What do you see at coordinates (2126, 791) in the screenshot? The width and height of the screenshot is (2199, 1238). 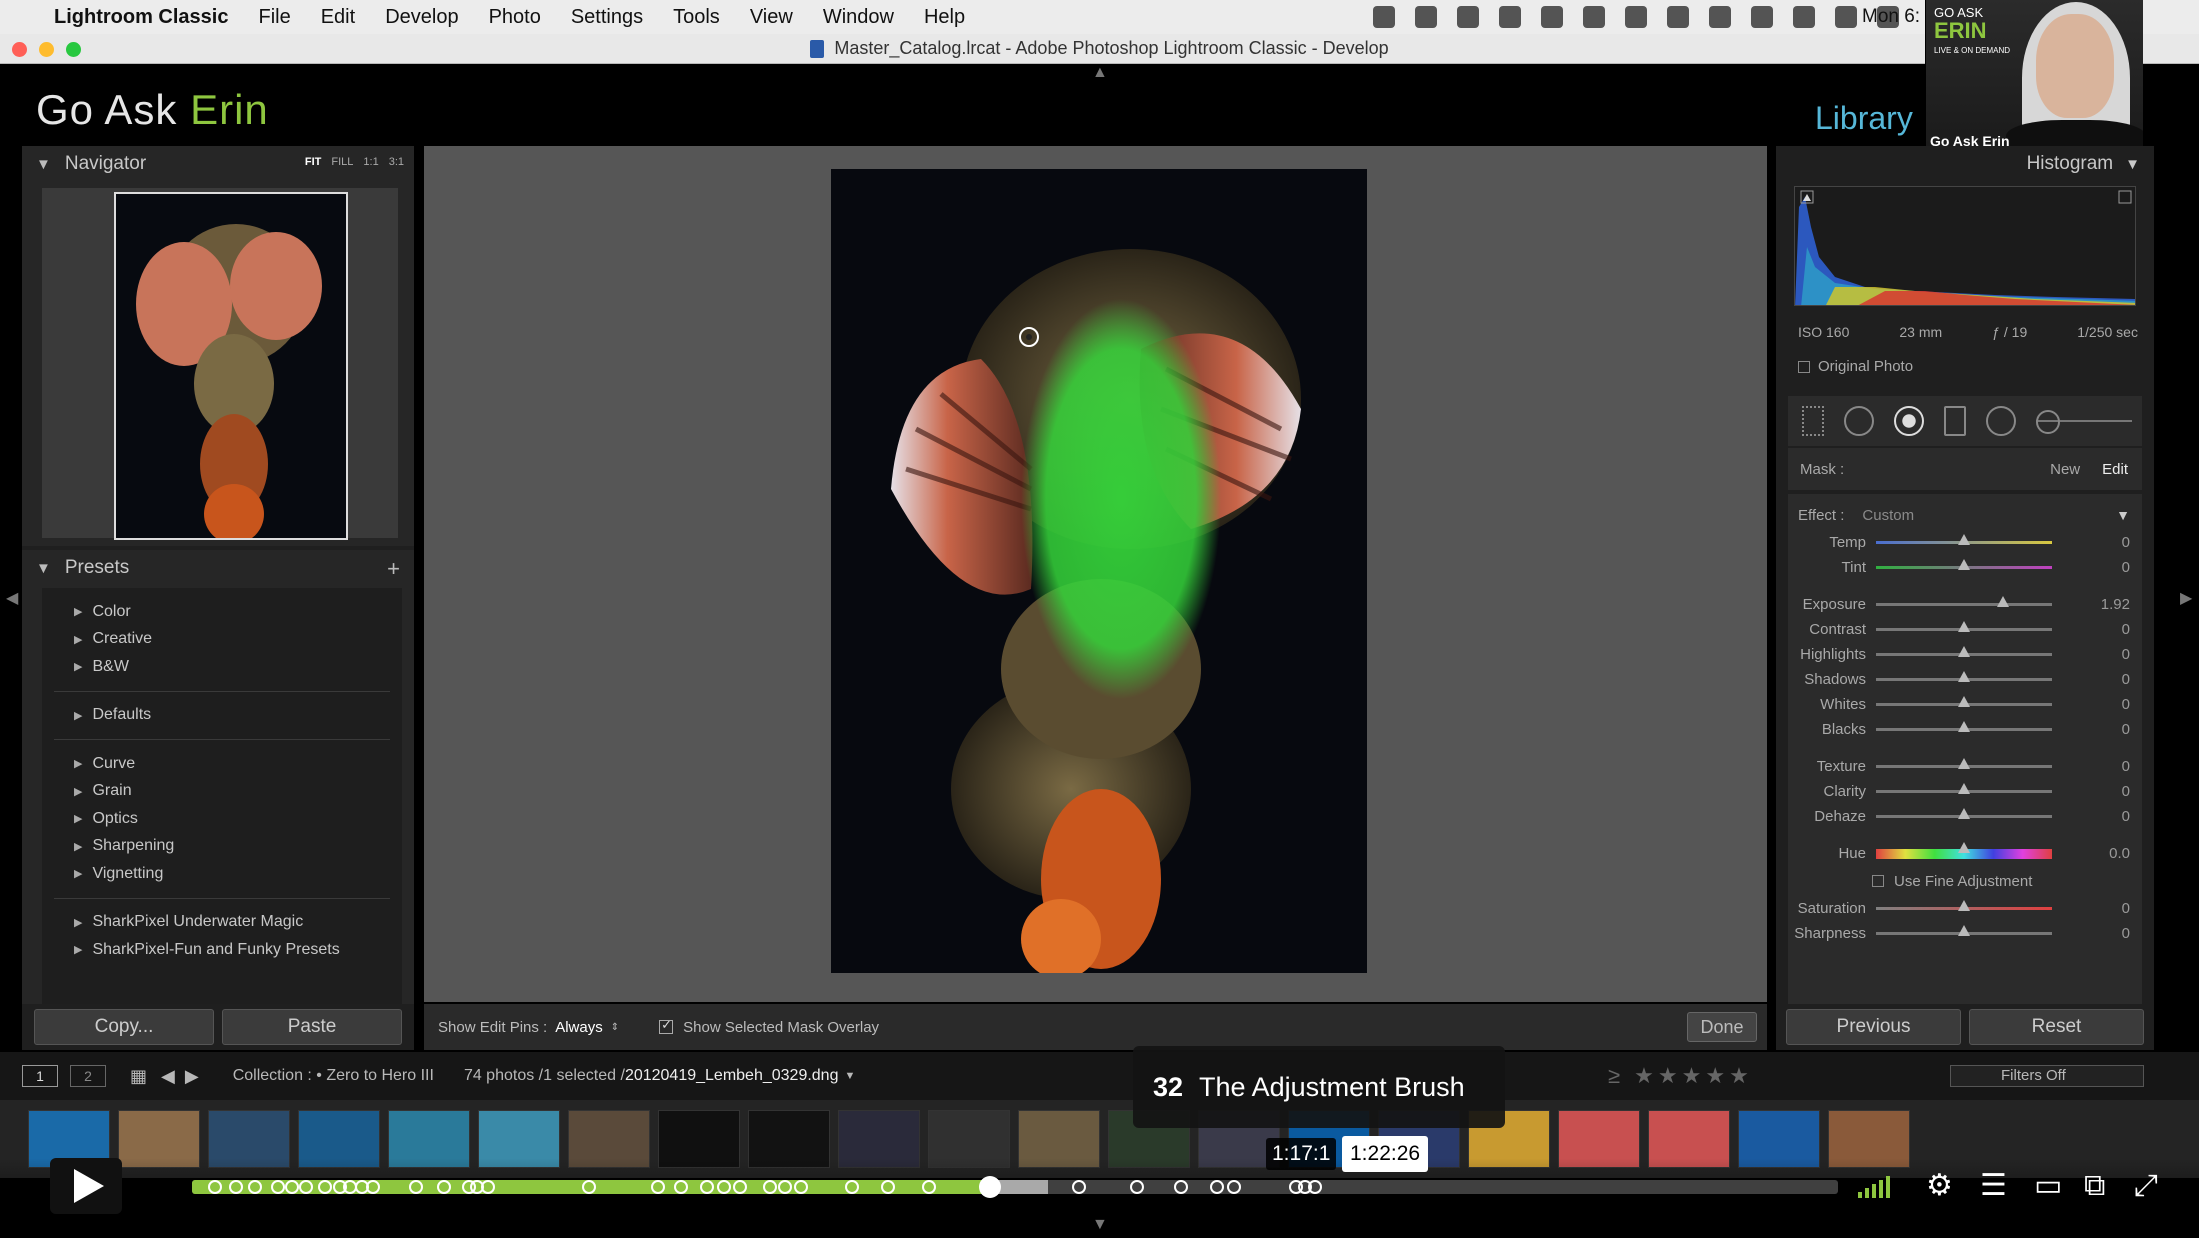 I see `clarity-value: 0` at bounding box center [2126, 791].